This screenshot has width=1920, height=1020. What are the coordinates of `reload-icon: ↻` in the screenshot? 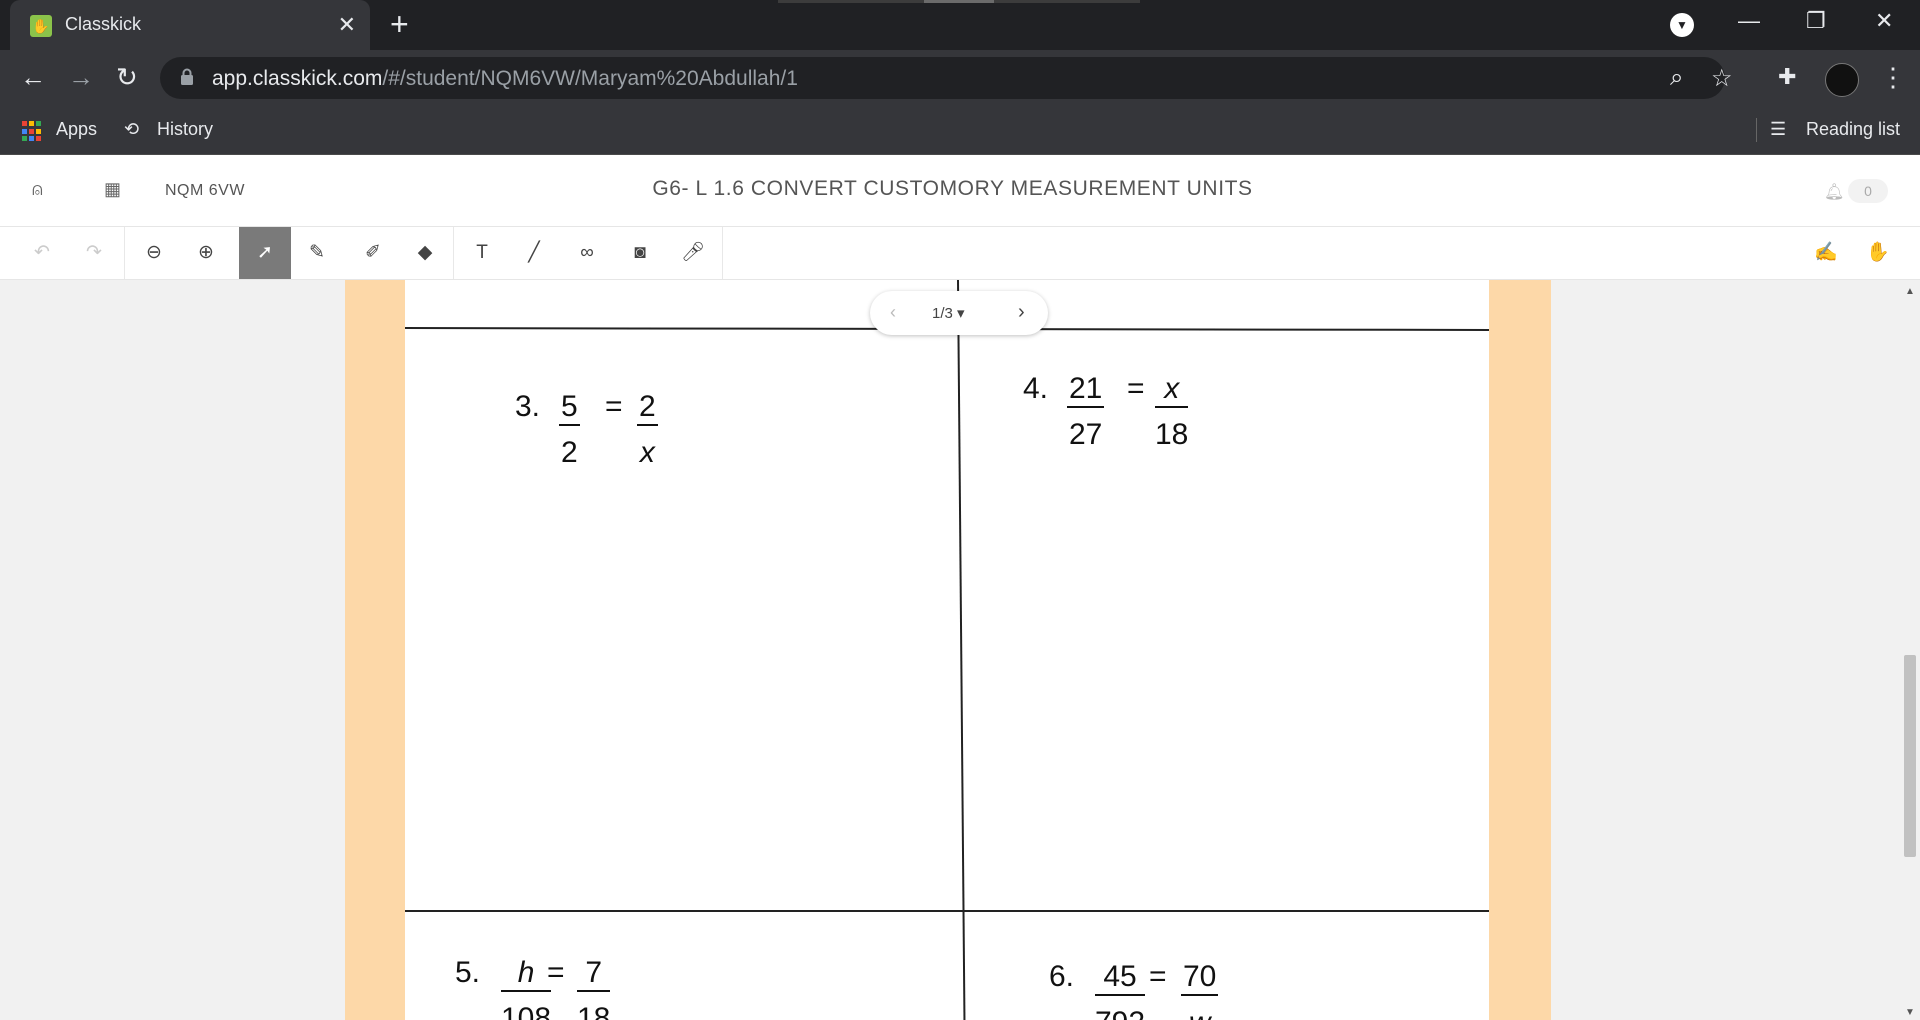 It's located at (127, 77).